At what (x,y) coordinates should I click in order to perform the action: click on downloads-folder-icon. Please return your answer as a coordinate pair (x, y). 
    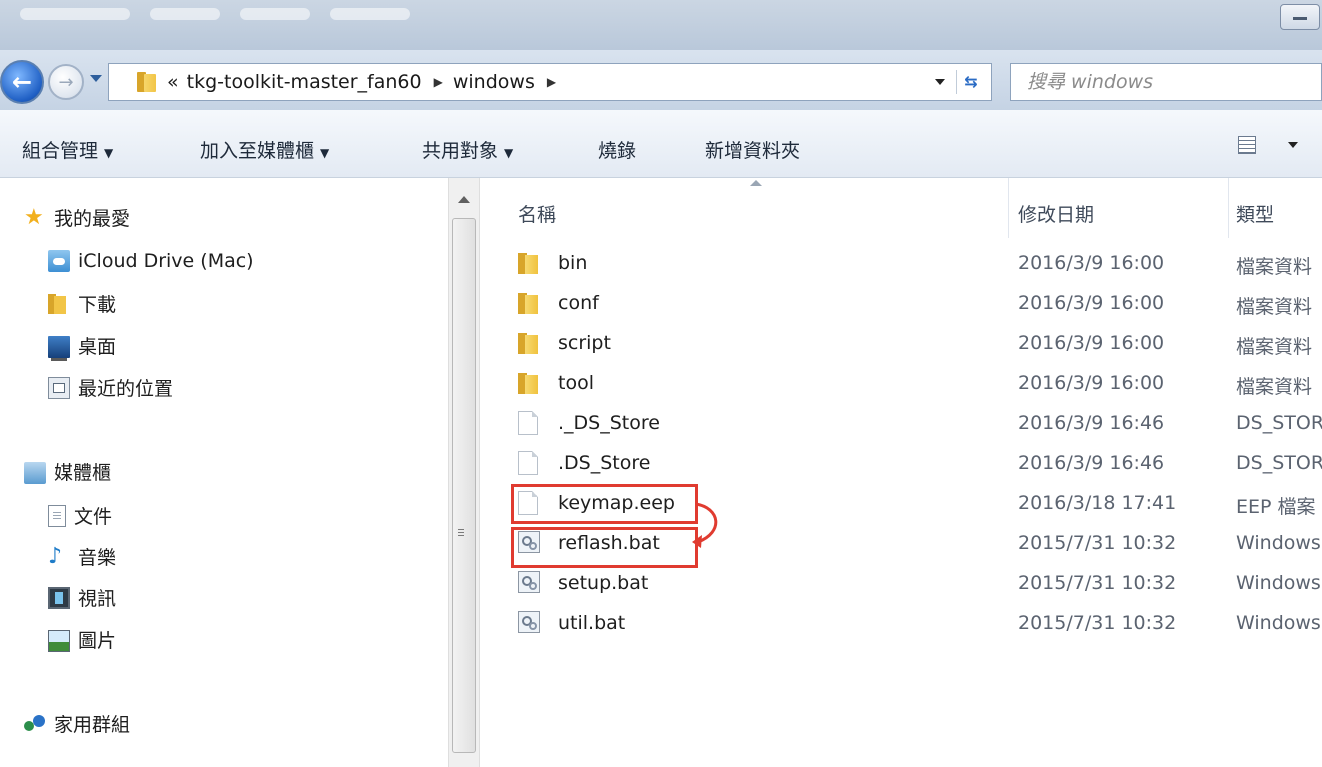
    Looking at the image, I should click on (59, 304).